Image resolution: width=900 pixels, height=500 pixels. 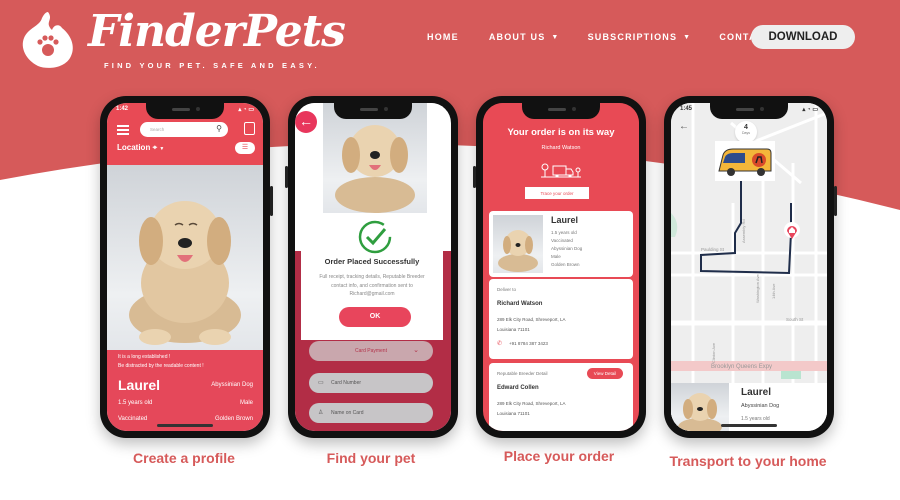 What do you see at coordinates (249, 128) in the screenshot?
I see `cart-icon` at bounding box center [249, 128].